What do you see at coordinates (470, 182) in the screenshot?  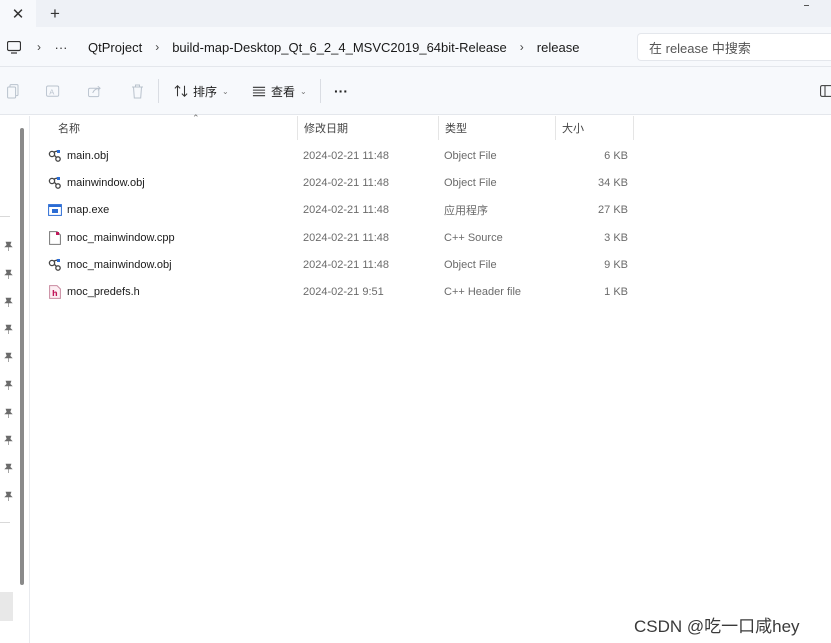 I see `file-type: Object File` at bounding box center [470, 182].